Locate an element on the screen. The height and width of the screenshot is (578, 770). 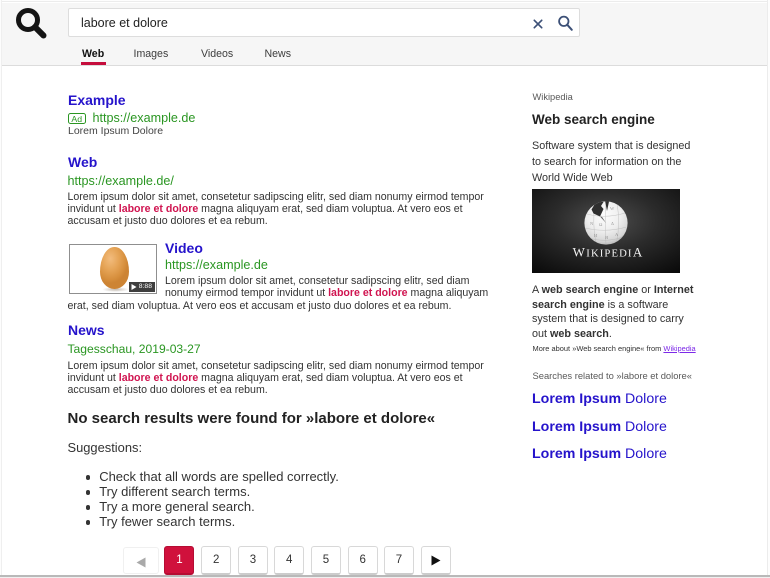
svg-text: WIKIPEDIA is located at coordinates (608, 251).